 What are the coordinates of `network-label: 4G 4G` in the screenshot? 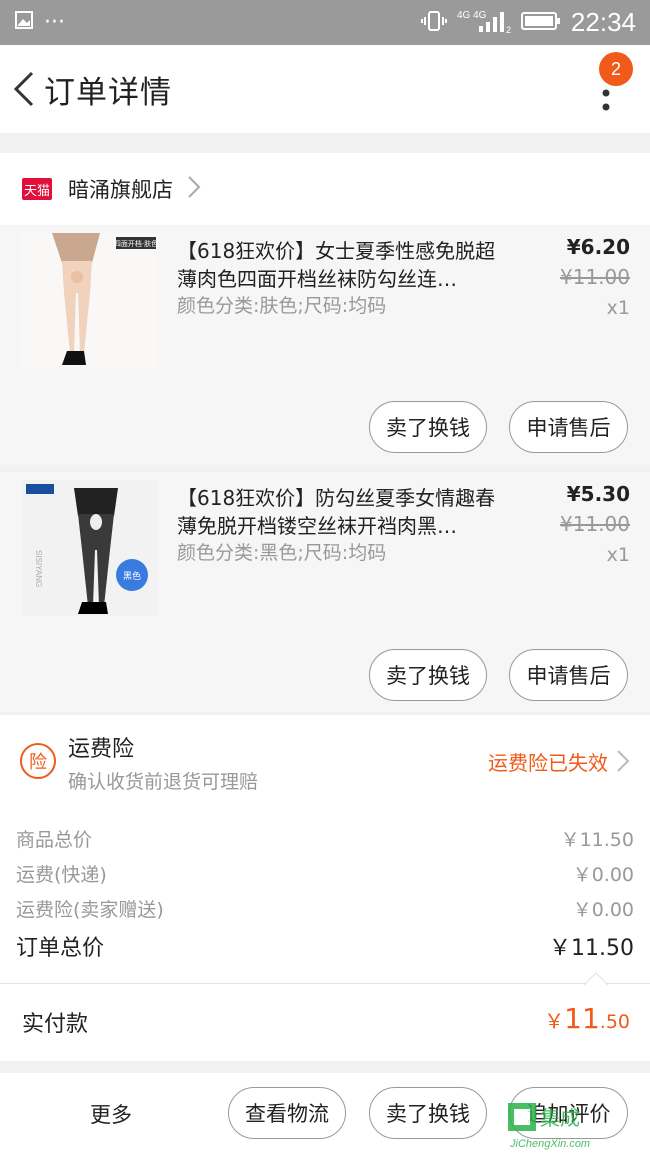 It's located at (472, 15).